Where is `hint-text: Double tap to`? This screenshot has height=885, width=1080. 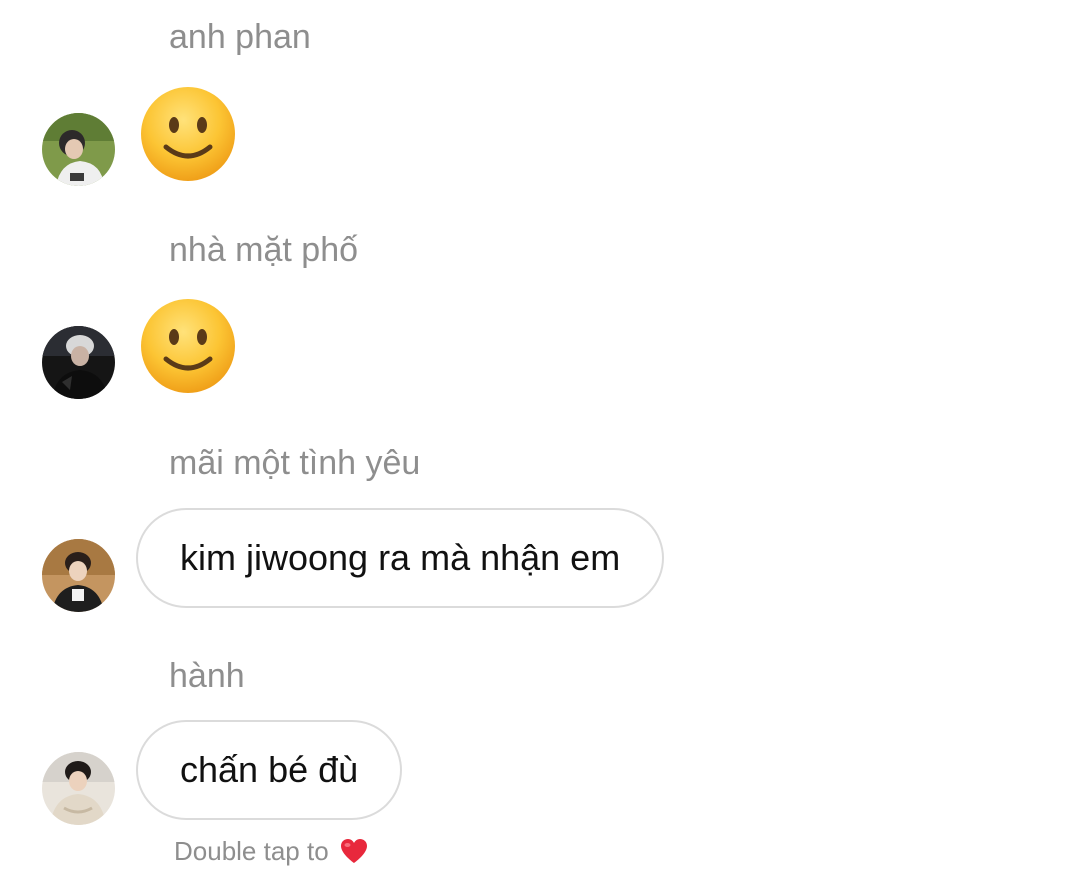
hint-text: Double tap to is located at coordinates (251, 851).